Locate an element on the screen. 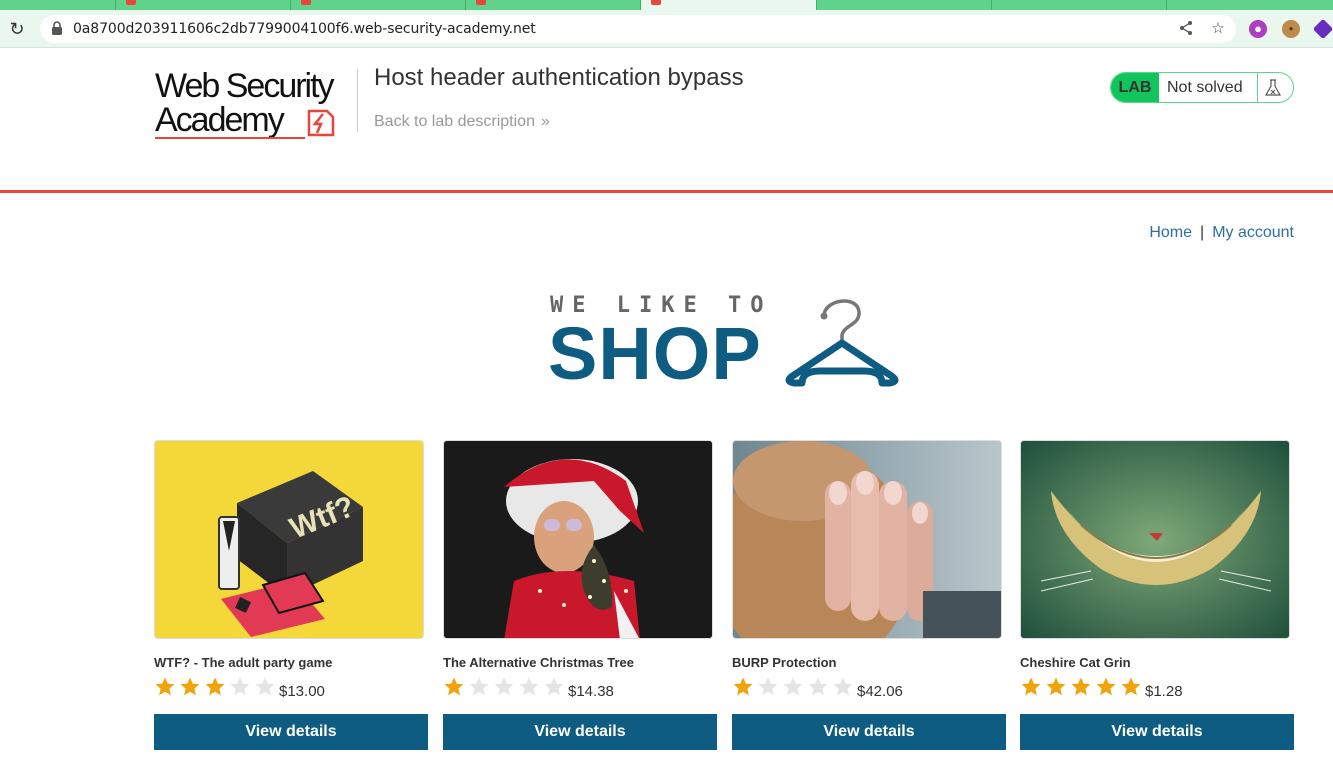  back-to-lab-description-link: Back to lab description » is located at coordinates (462, 122).